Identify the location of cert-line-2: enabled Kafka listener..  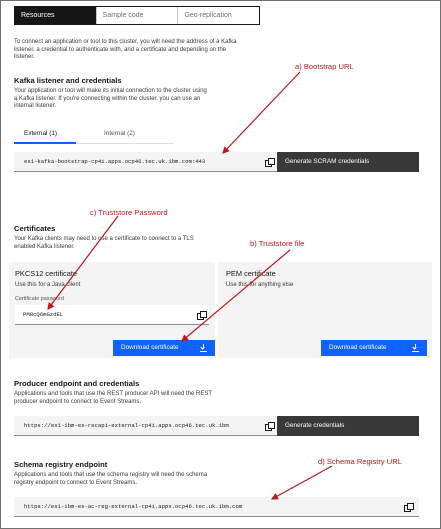
(44, 246).